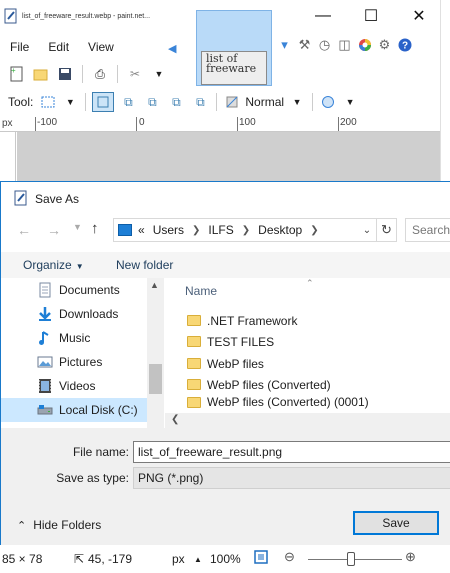  What do you see at coordinates (155, 353) in the screenshot?
I see `nav-scrollbar: ▲` at bounding box center [155, 353].